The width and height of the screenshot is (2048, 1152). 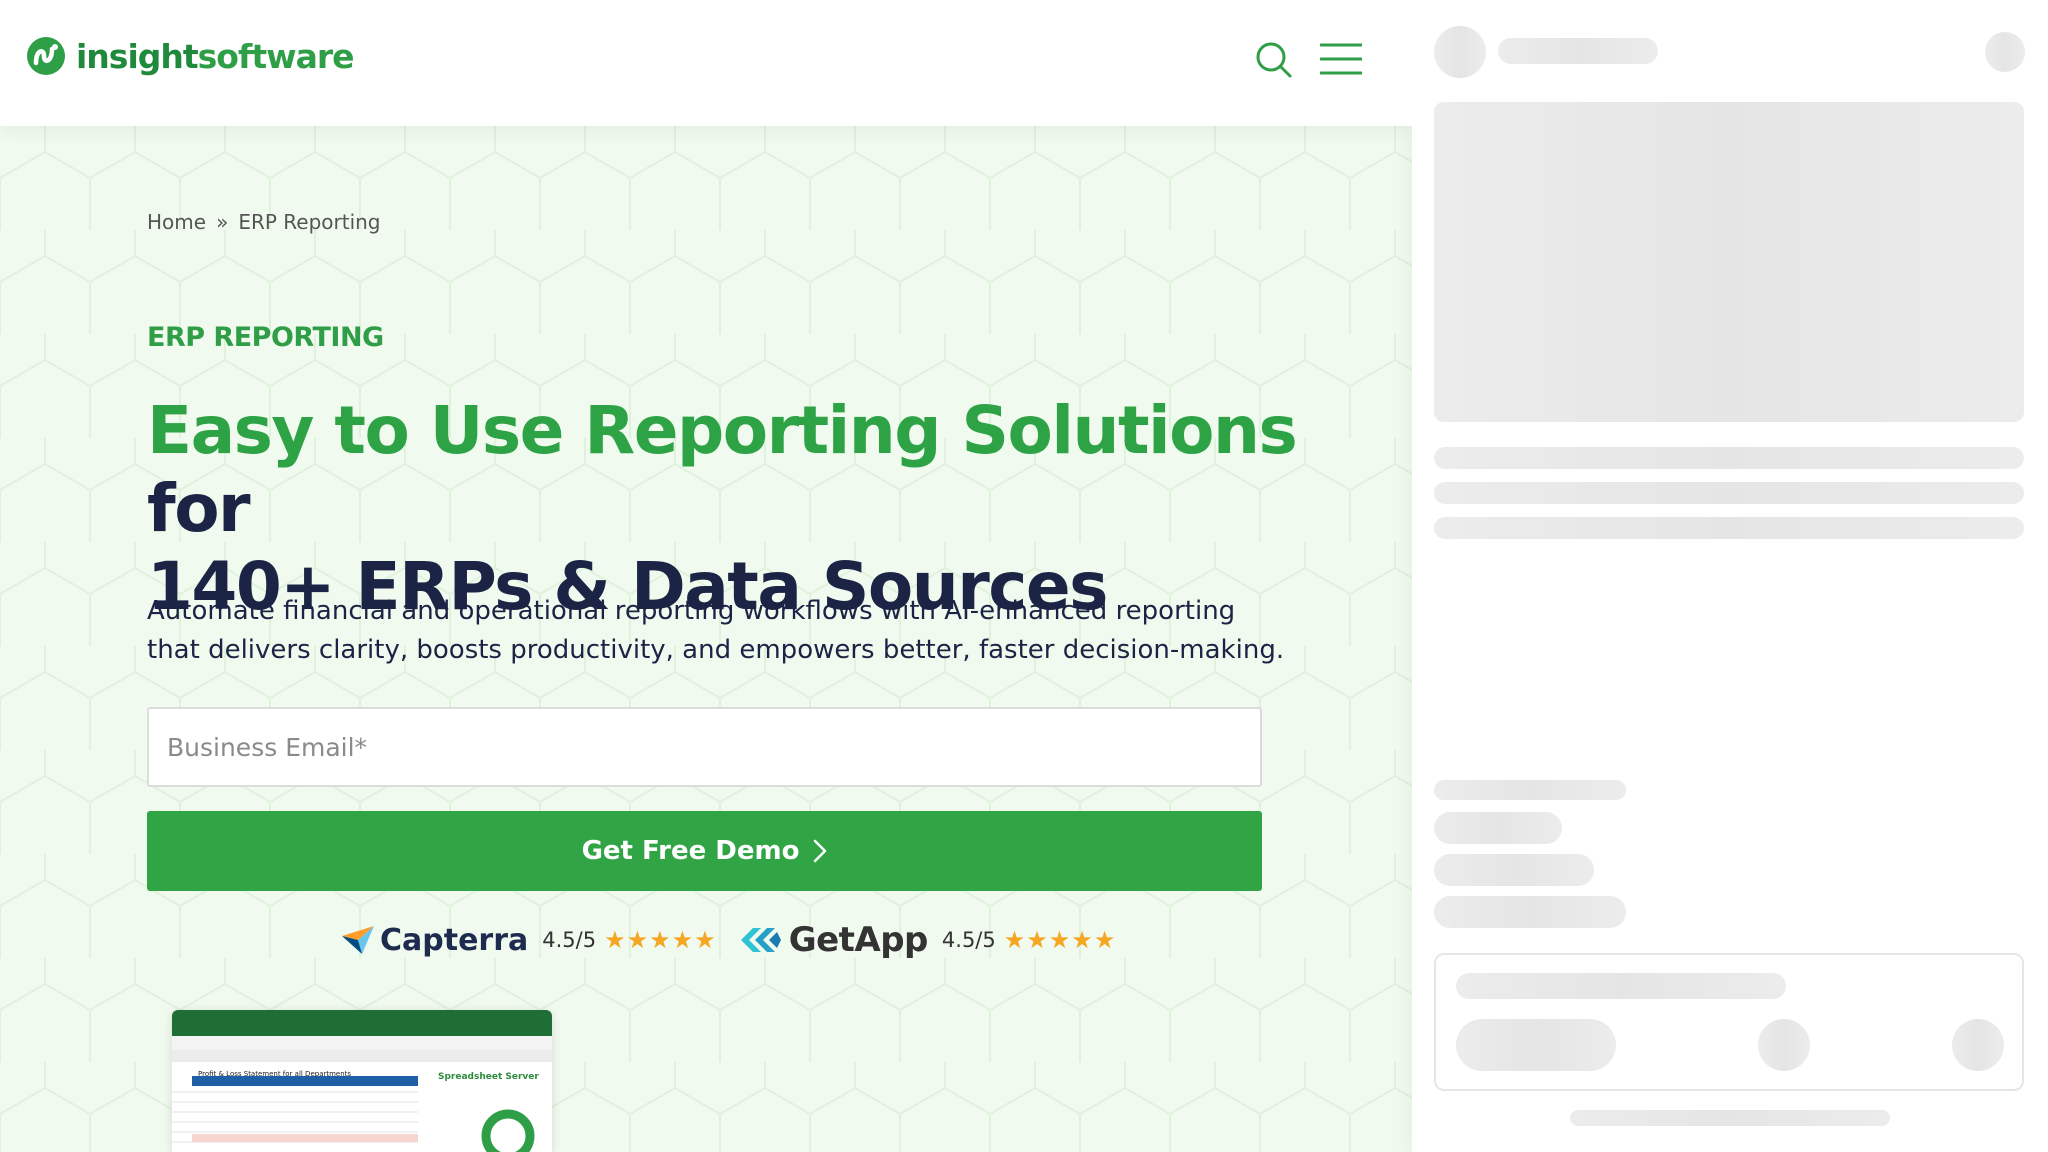 What do you see at coordinates (1621, 986) in the screenshot?
I see `skeleton-card-title` at bounding box center [1621, 986].